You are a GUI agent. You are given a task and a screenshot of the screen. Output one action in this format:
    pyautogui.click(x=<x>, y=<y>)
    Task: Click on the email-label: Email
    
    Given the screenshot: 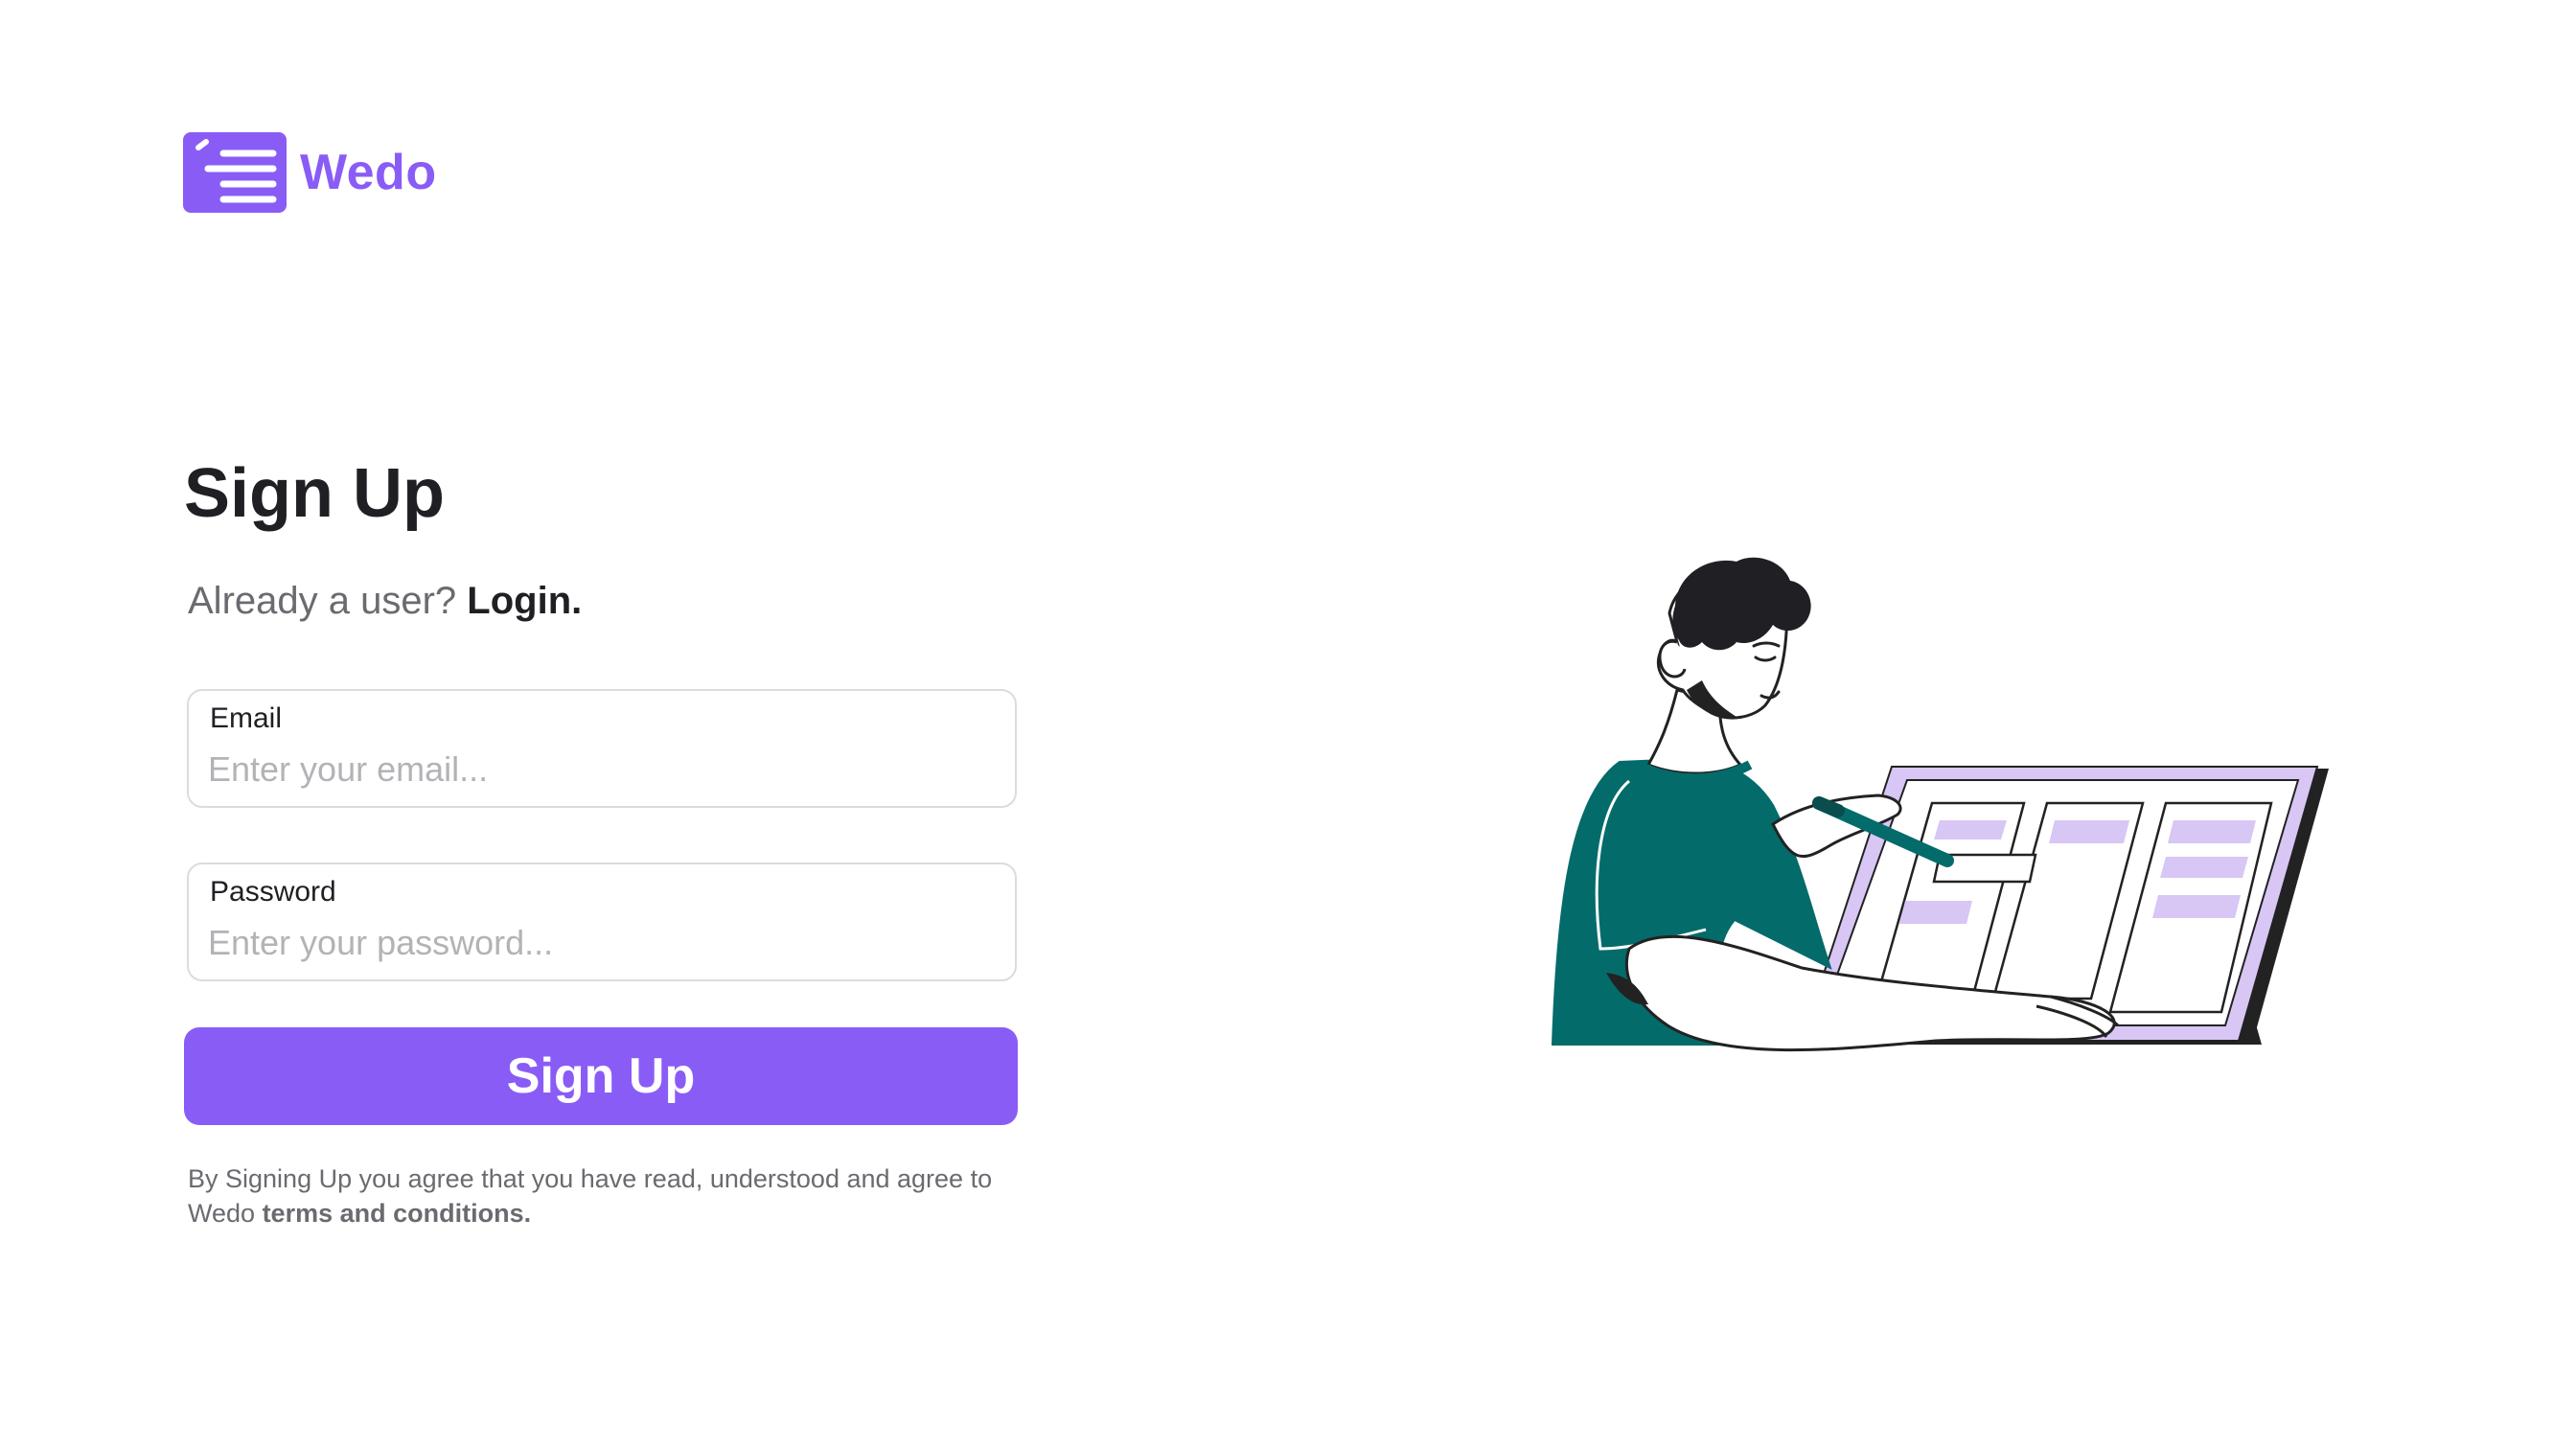 What is the action you would take?
    pyautogui.click(x=246, y=718)
    